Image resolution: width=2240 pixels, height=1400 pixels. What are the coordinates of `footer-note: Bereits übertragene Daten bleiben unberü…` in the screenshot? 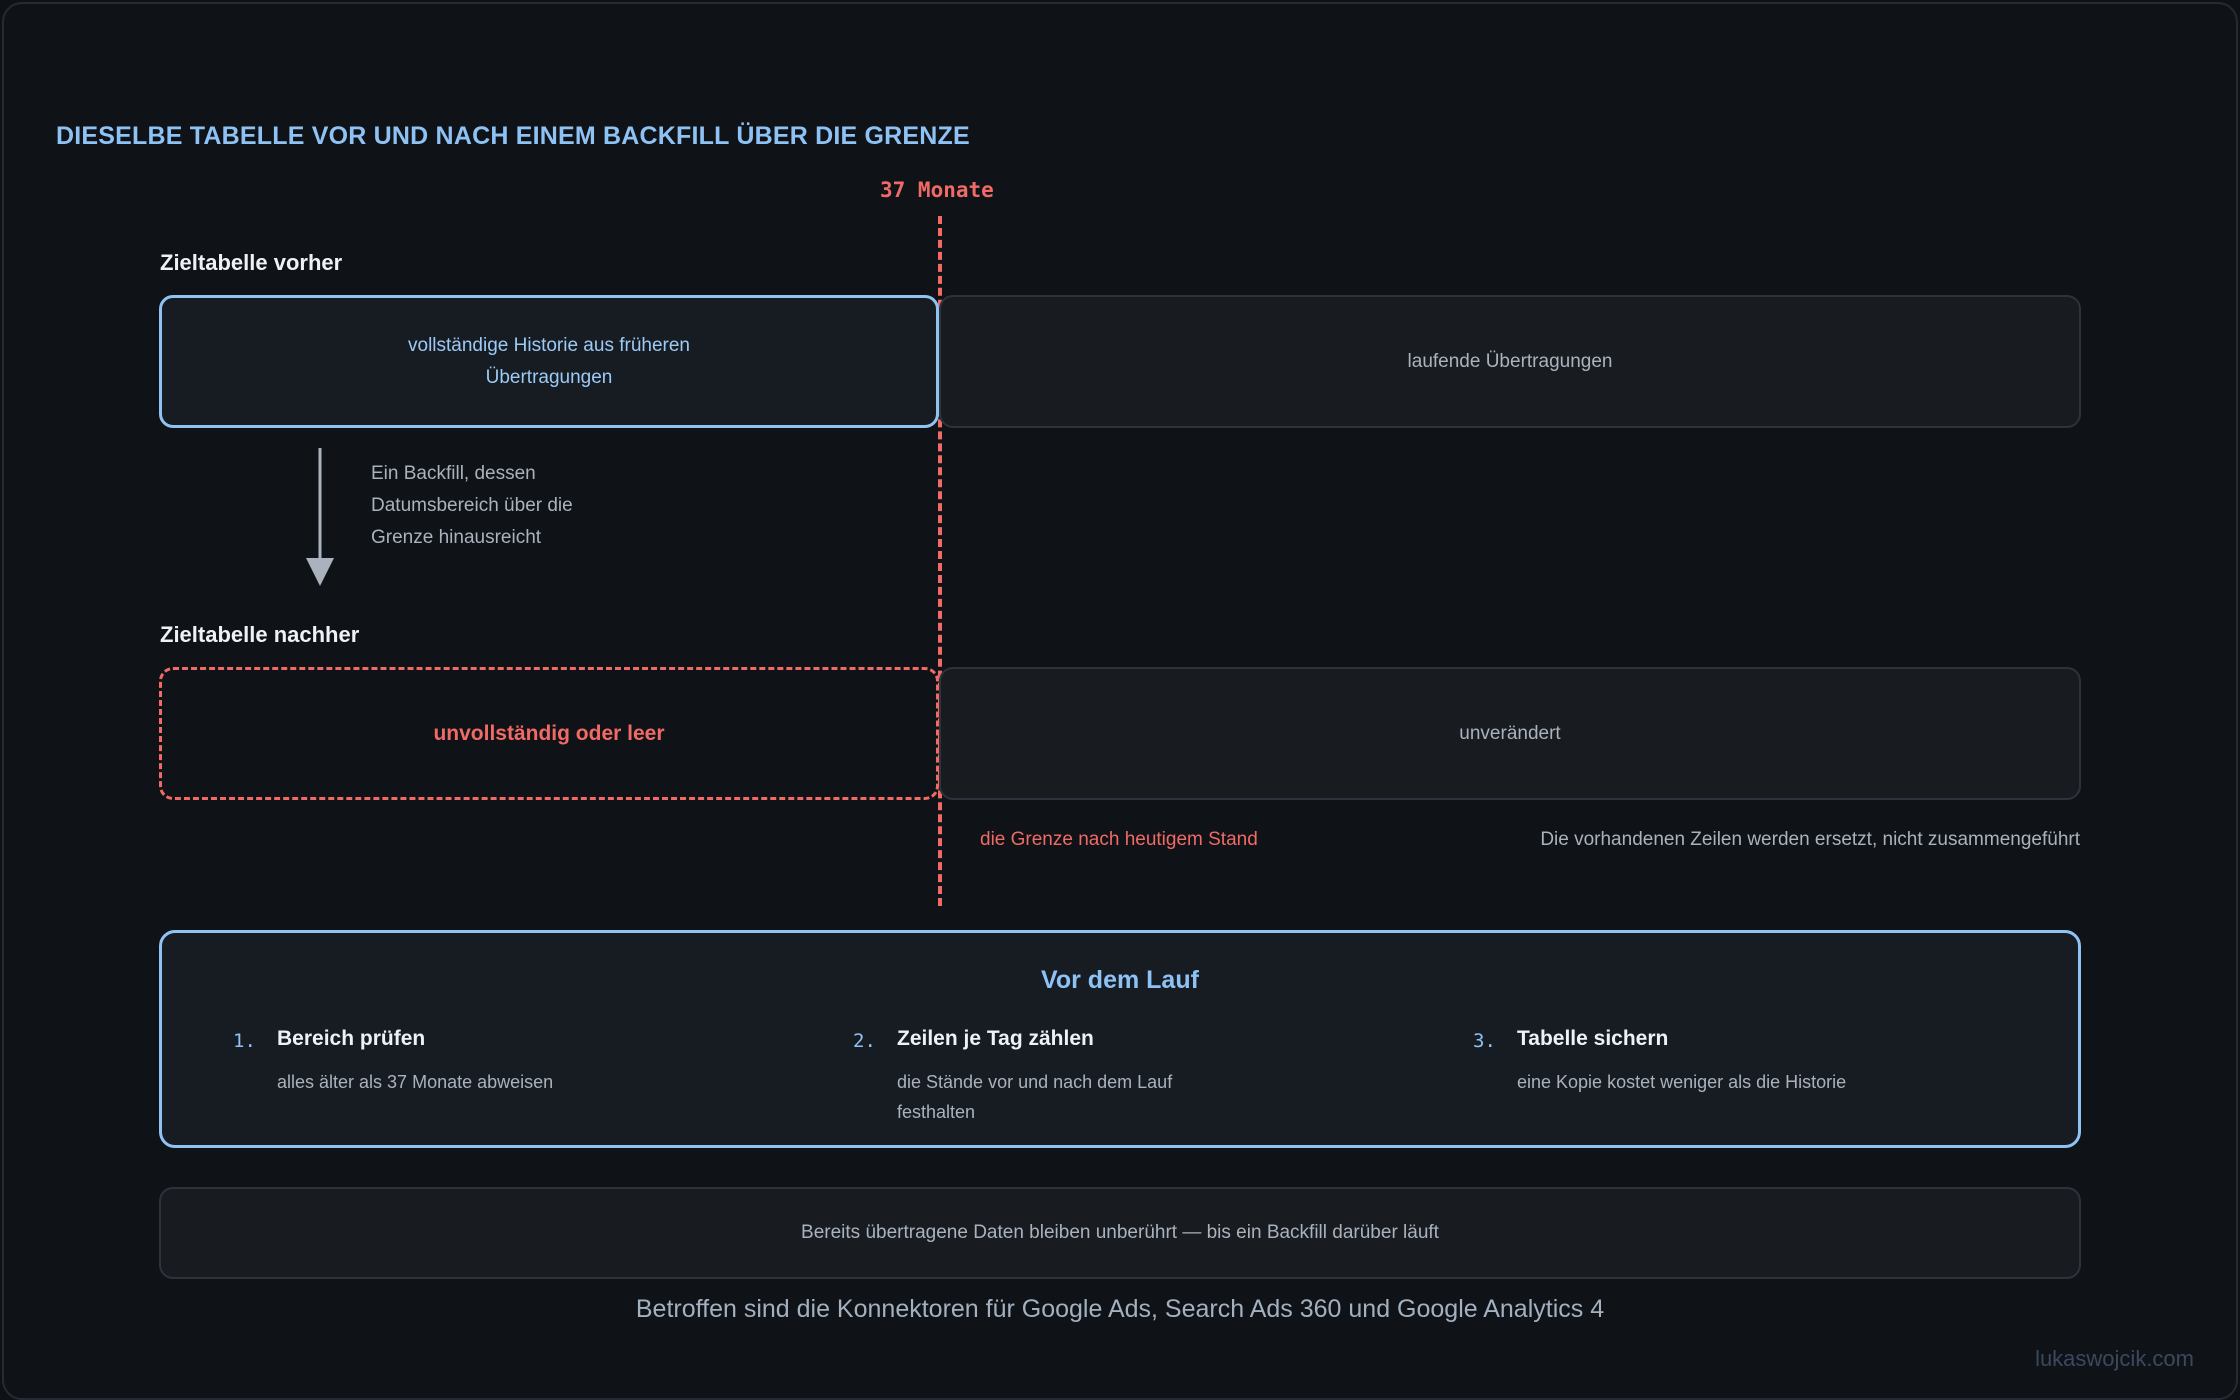 It's located at (1120, 1232).